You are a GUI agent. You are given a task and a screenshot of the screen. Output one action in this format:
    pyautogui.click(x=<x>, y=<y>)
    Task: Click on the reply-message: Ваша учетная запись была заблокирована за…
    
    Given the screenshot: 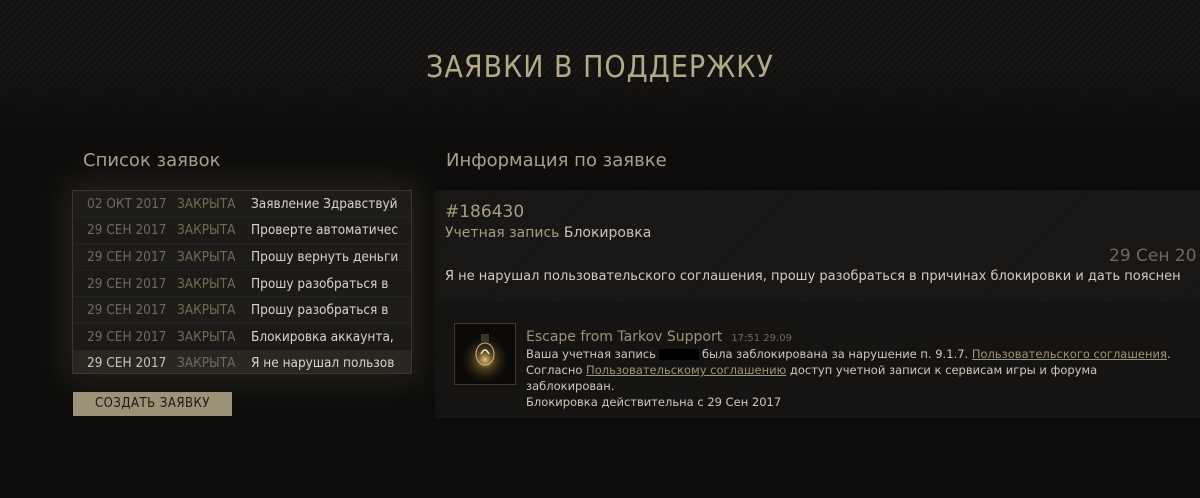 What is the action you would take?
    pyautogui.click(x=856, y=378)
    